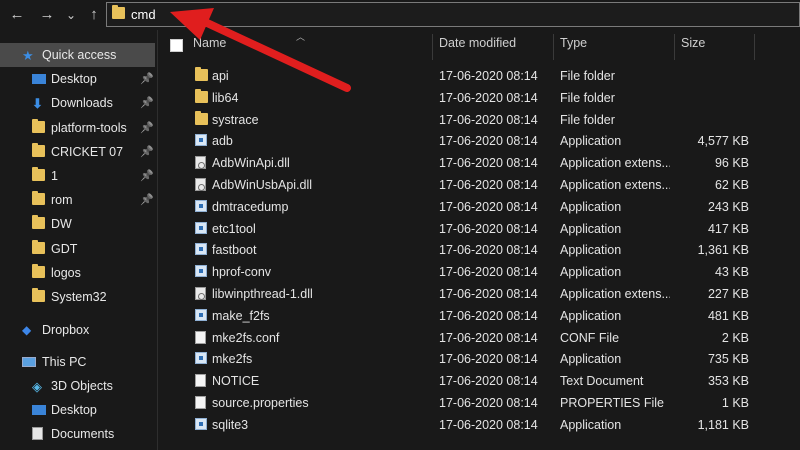 The width and height of the screenshot is (800, 450). I want to click on sidebar-item-3d-objects: ◈ 3D Objects, so click(77, 386).